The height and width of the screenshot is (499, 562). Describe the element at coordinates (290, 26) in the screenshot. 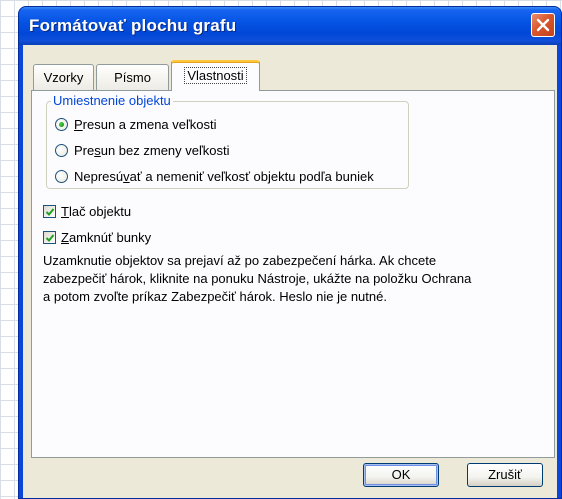

I see `title-bar: Formátovať plochu grafu` at that location.